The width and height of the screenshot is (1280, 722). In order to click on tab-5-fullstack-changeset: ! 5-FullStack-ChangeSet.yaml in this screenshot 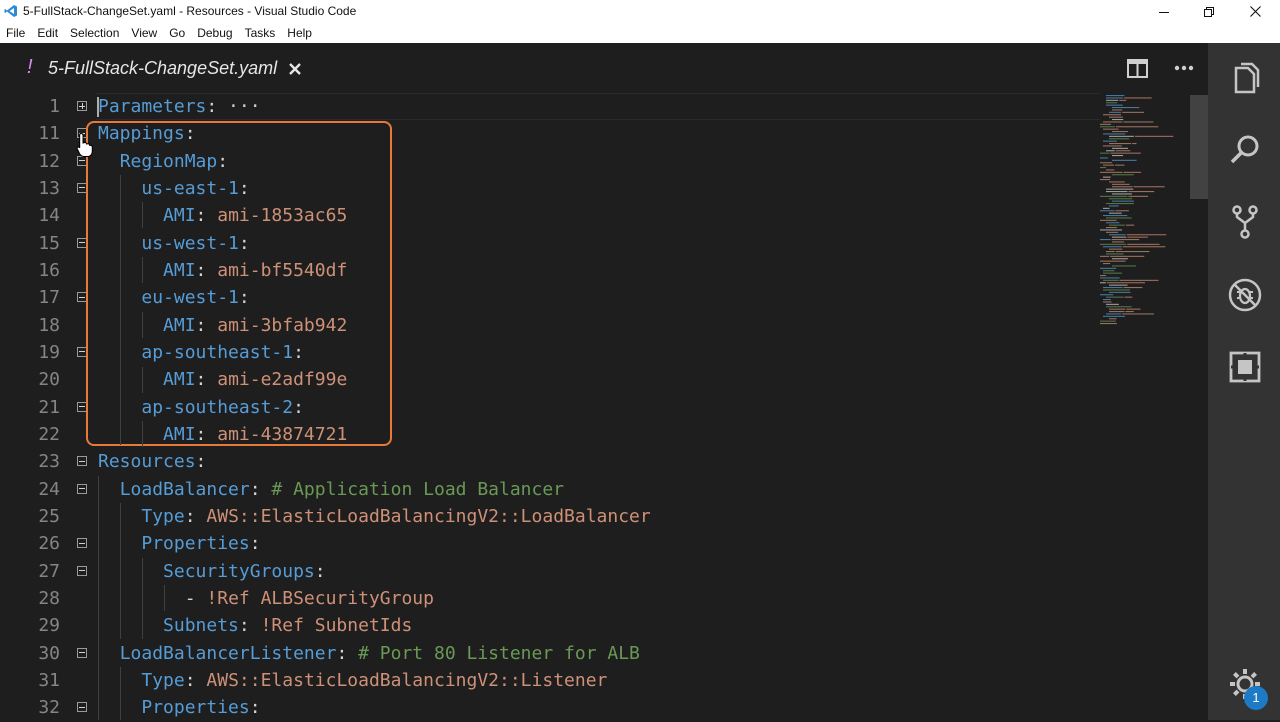, I will do `click(158, 68)`.